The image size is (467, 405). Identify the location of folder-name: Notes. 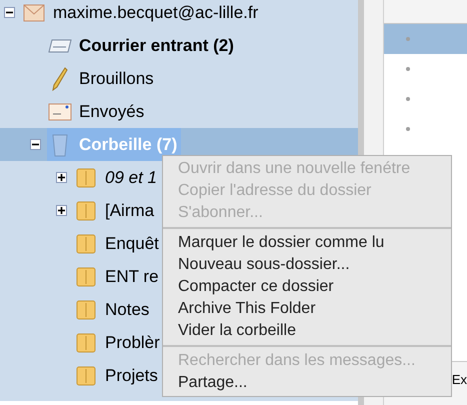
(127, 309).